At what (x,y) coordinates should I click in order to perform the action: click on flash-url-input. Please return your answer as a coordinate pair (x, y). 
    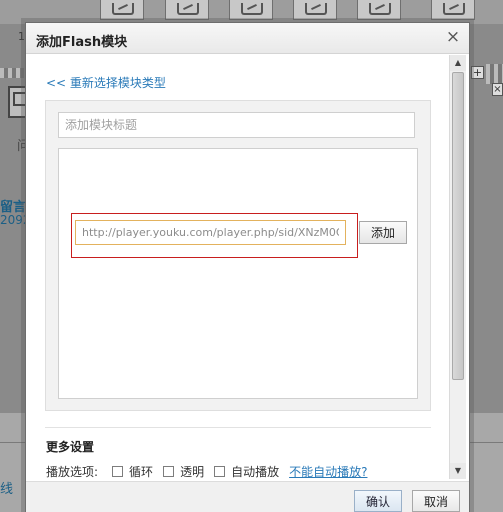
    Looking at the image, I should click on (210, 232).